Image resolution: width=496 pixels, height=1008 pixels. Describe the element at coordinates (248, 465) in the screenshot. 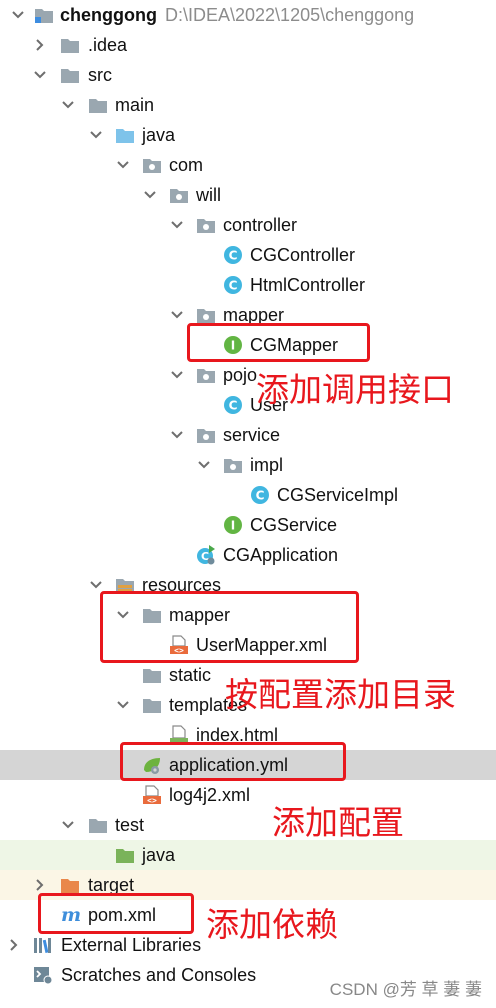

I see `tree-row-impl: impl` at that location.